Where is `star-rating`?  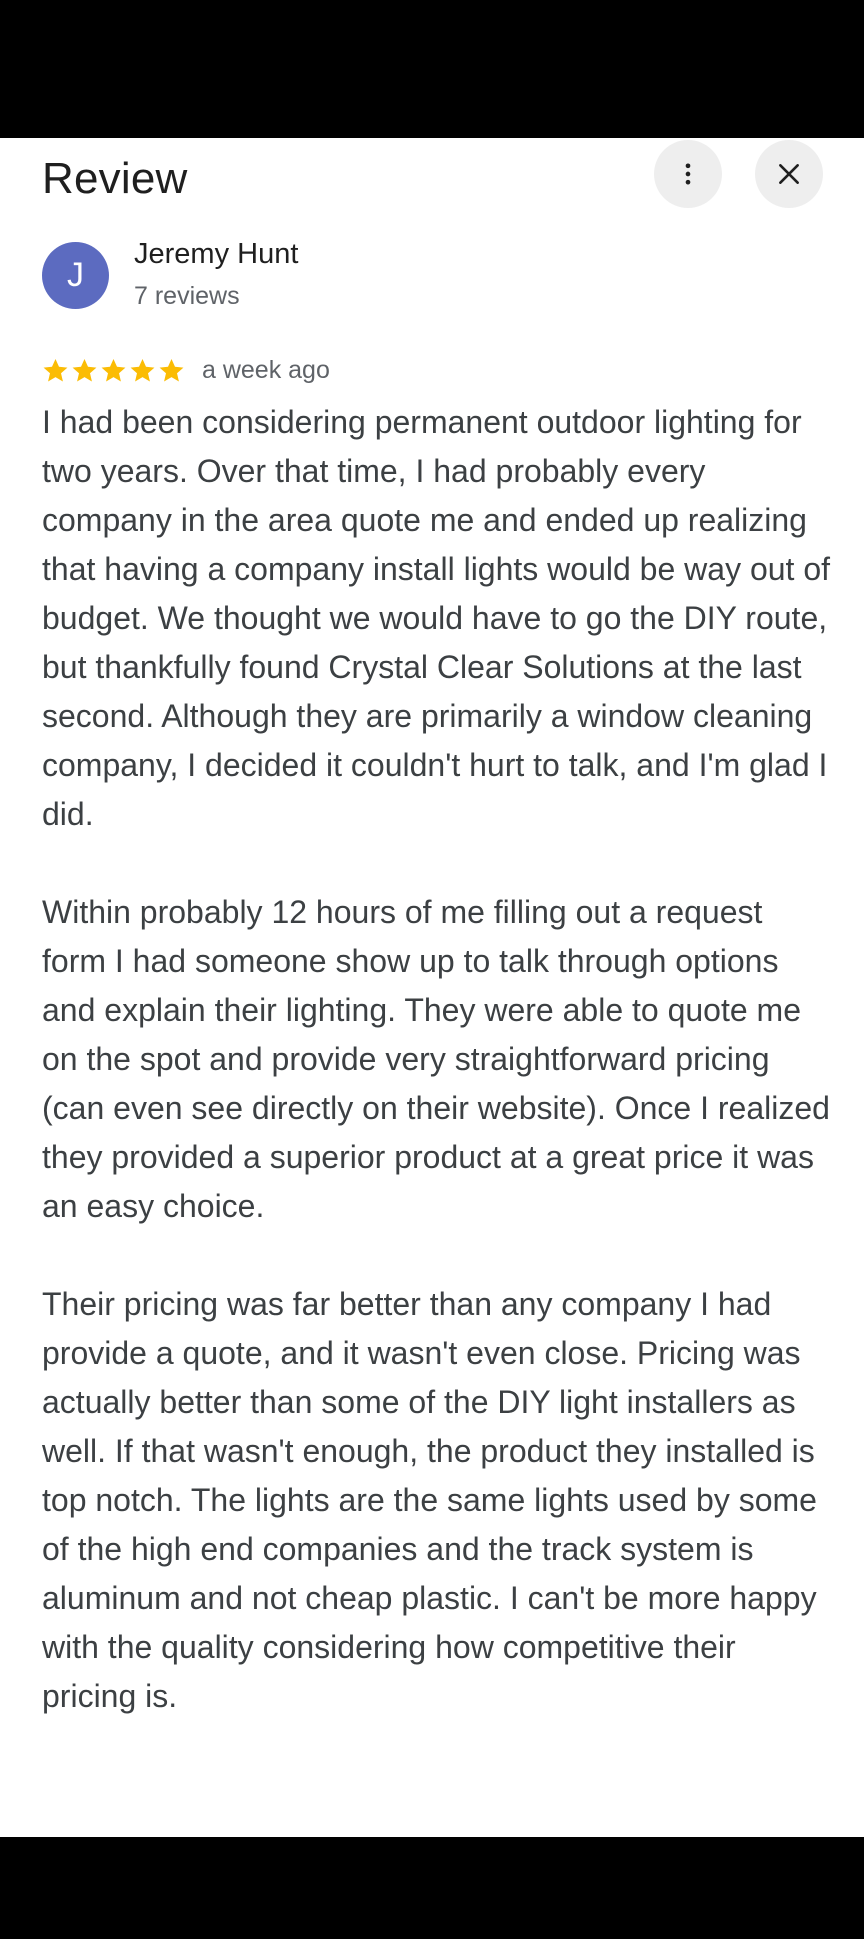 star-rating is located at coordinates (113, 370).